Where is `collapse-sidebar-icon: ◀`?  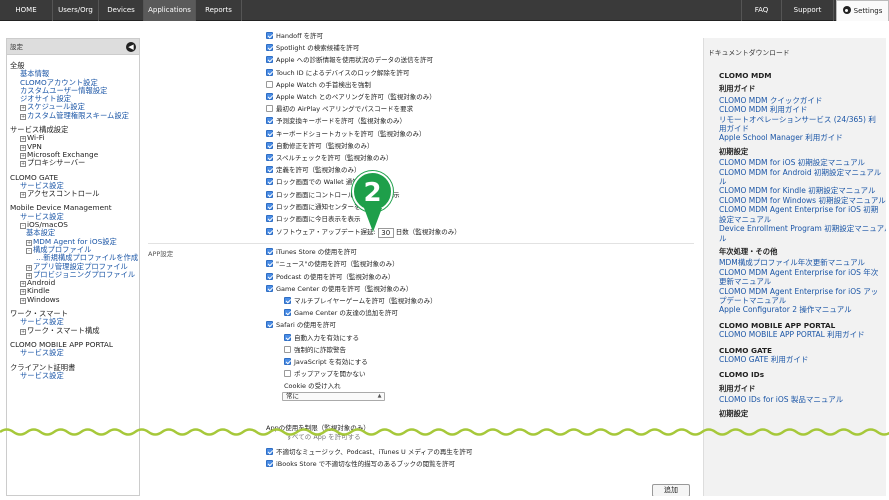
collapse-sidebar-icon: ◀ is located at coordinates (131, 47).